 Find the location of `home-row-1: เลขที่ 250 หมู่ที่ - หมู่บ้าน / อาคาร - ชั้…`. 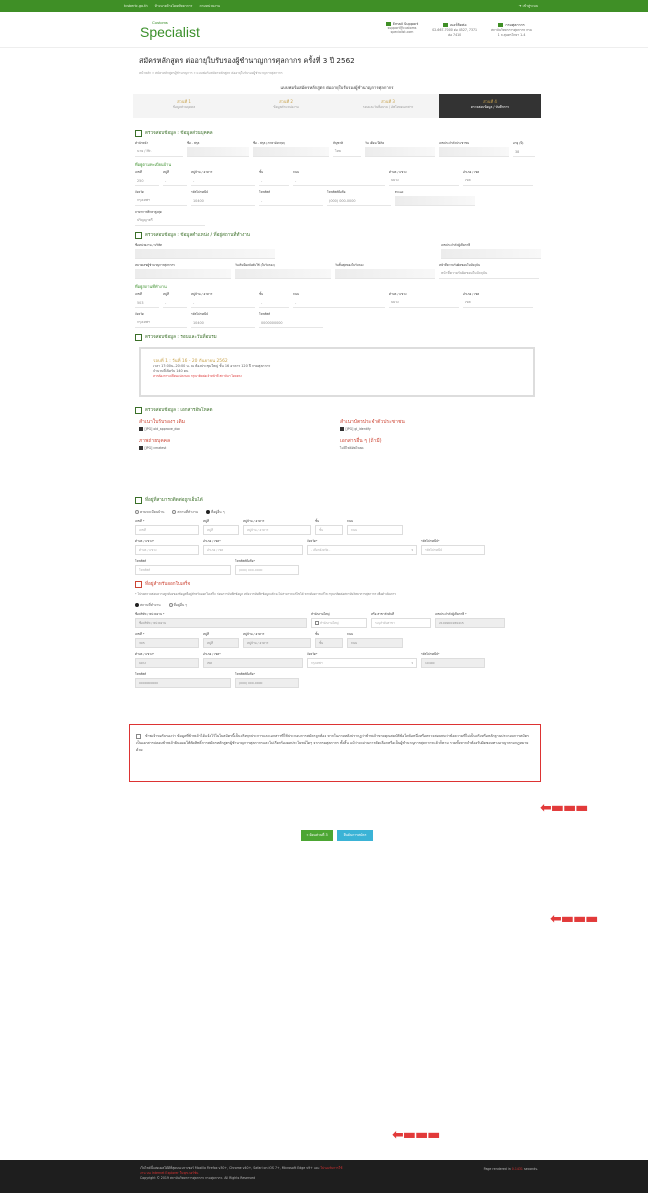

home-row-1: เลขที่ 250 หมู่ที่ - หมู่บ้าน / อาคาร - ชั้… is located at coordinates (337, 178).